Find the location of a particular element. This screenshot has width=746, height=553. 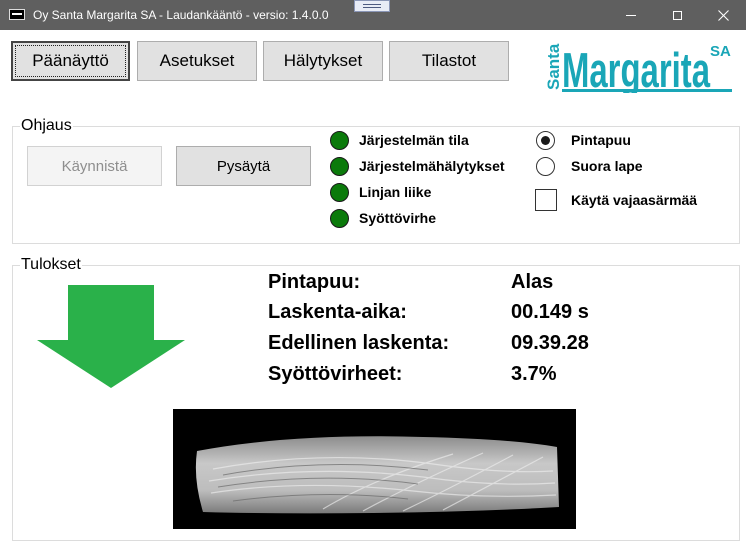

result-value-pintapuu: Alas is located at coordinates (532, 282).